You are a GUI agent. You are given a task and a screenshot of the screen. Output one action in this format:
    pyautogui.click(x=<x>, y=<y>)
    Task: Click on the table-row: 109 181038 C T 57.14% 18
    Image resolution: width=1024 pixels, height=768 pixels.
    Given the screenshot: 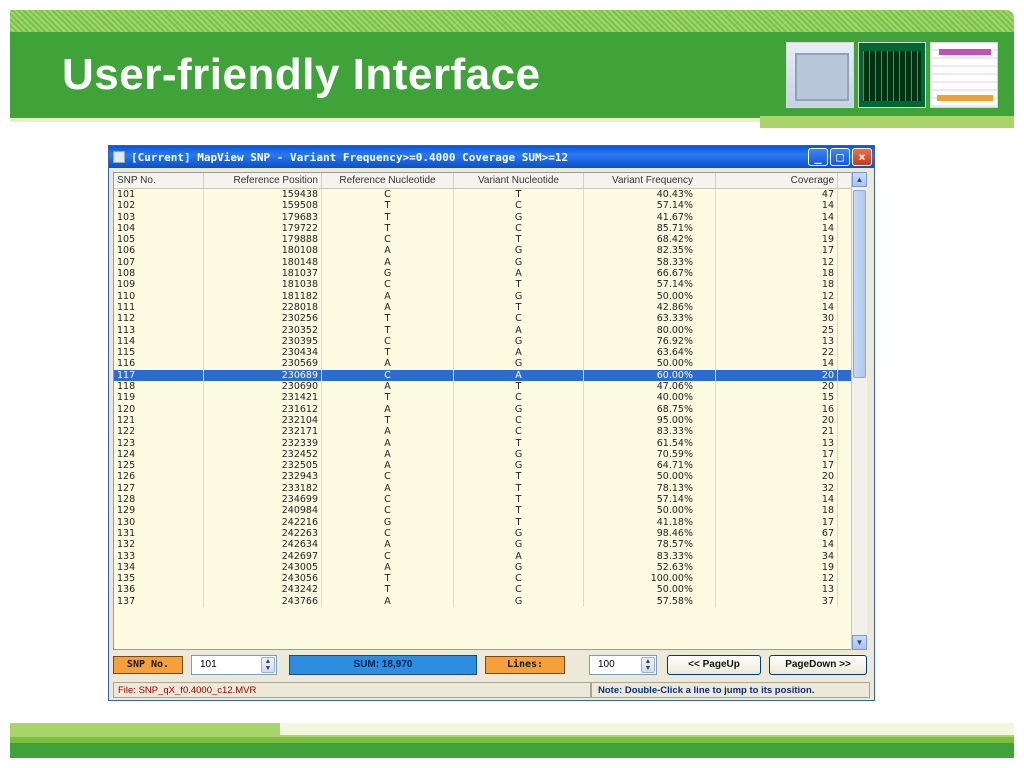 What is the action you would take?
    pyautogui.click(x=483, y=285)
    